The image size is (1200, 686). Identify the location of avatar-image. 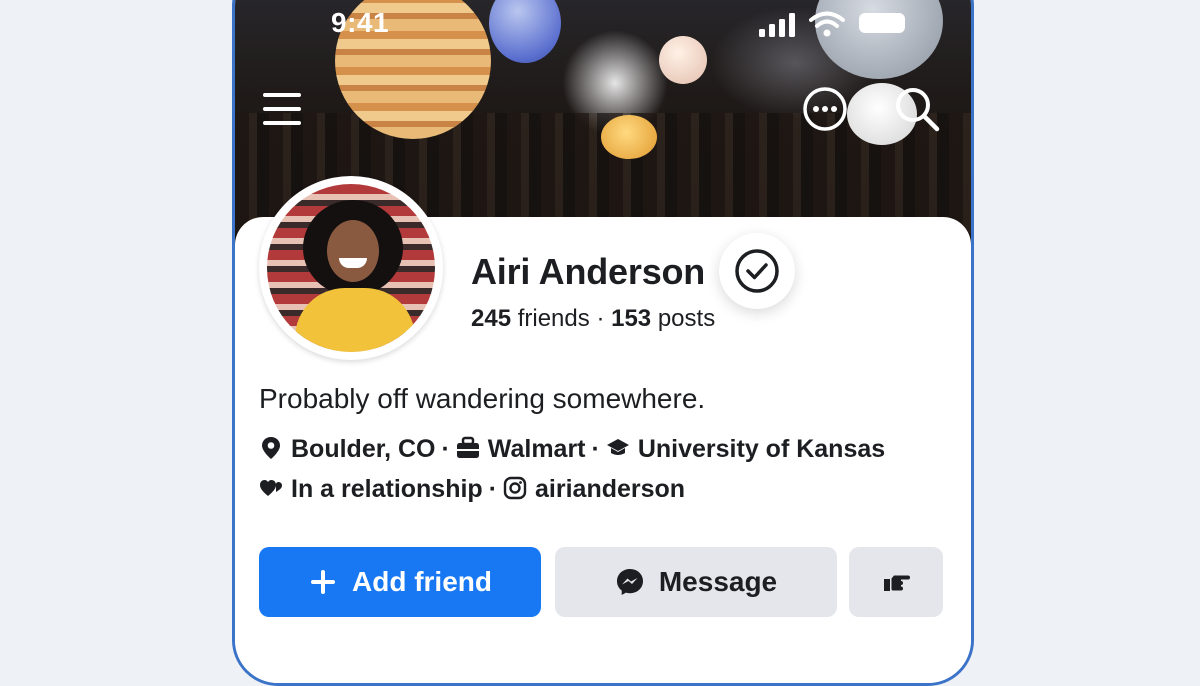
(351, 268).